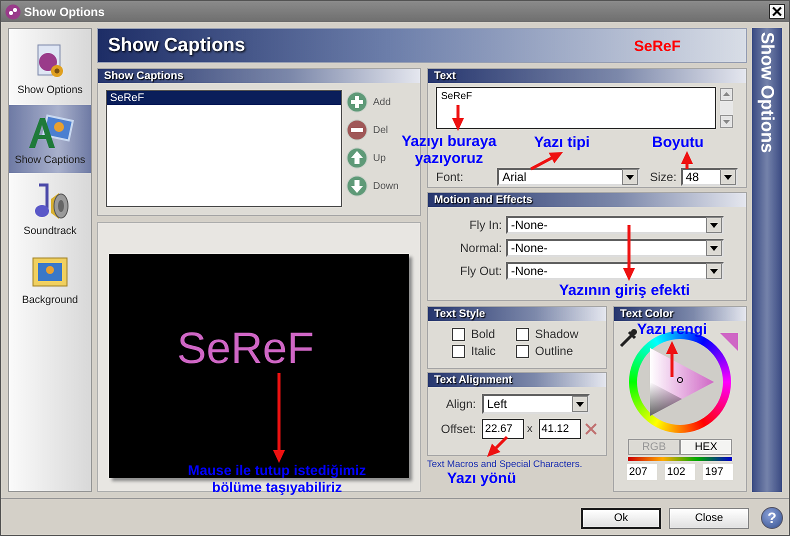 This screenshot has height=536, width=790. Describe the element at coordinates (450, 177) in the screenshot. I see `font-label: Font:` at that location.